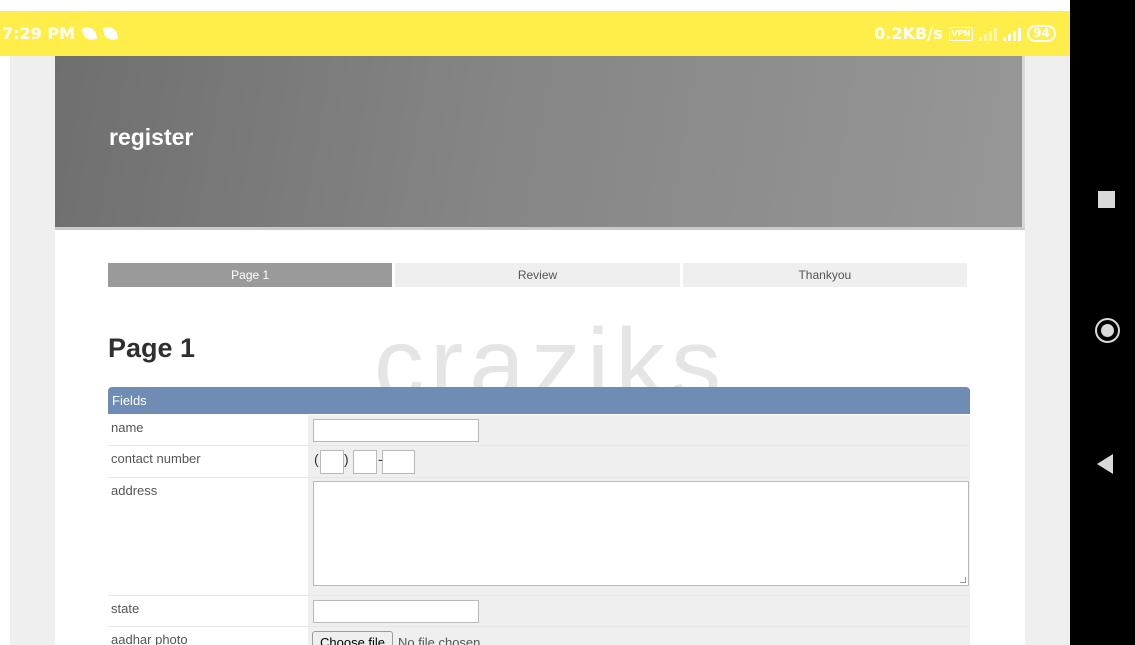 This screenshot has width=1135, height=645. What do you see at coordinates (988, 34) in the screenshot?
I see `signal-sim1-icon` at bounding box center [988, 34].